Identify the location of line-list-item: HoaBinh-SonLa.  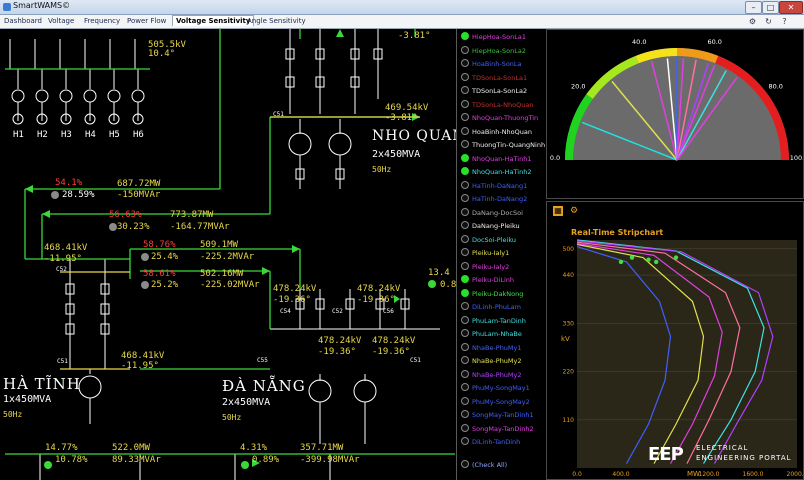
(491, 64).